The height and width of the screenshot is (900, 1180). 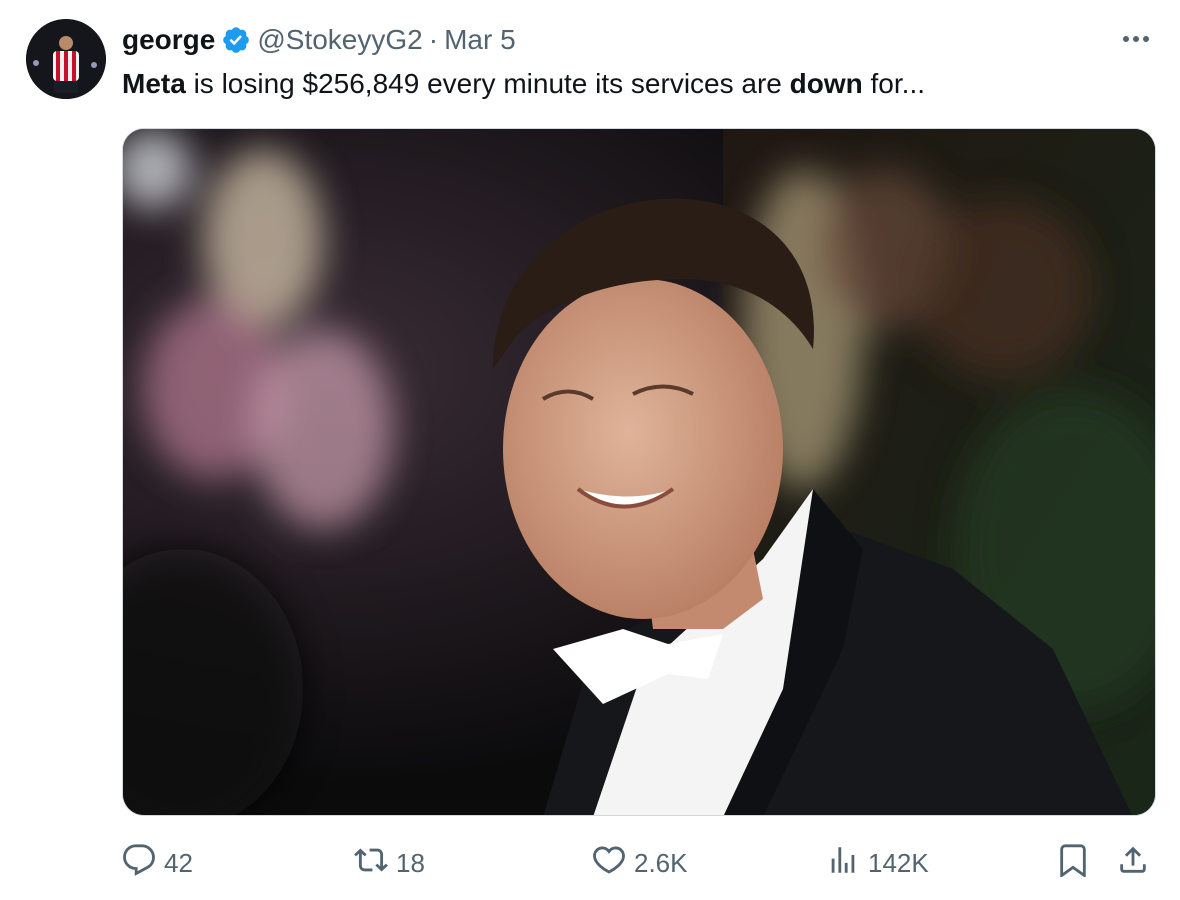 I want to click on bookmark-button, so click(x=1073, y=863).